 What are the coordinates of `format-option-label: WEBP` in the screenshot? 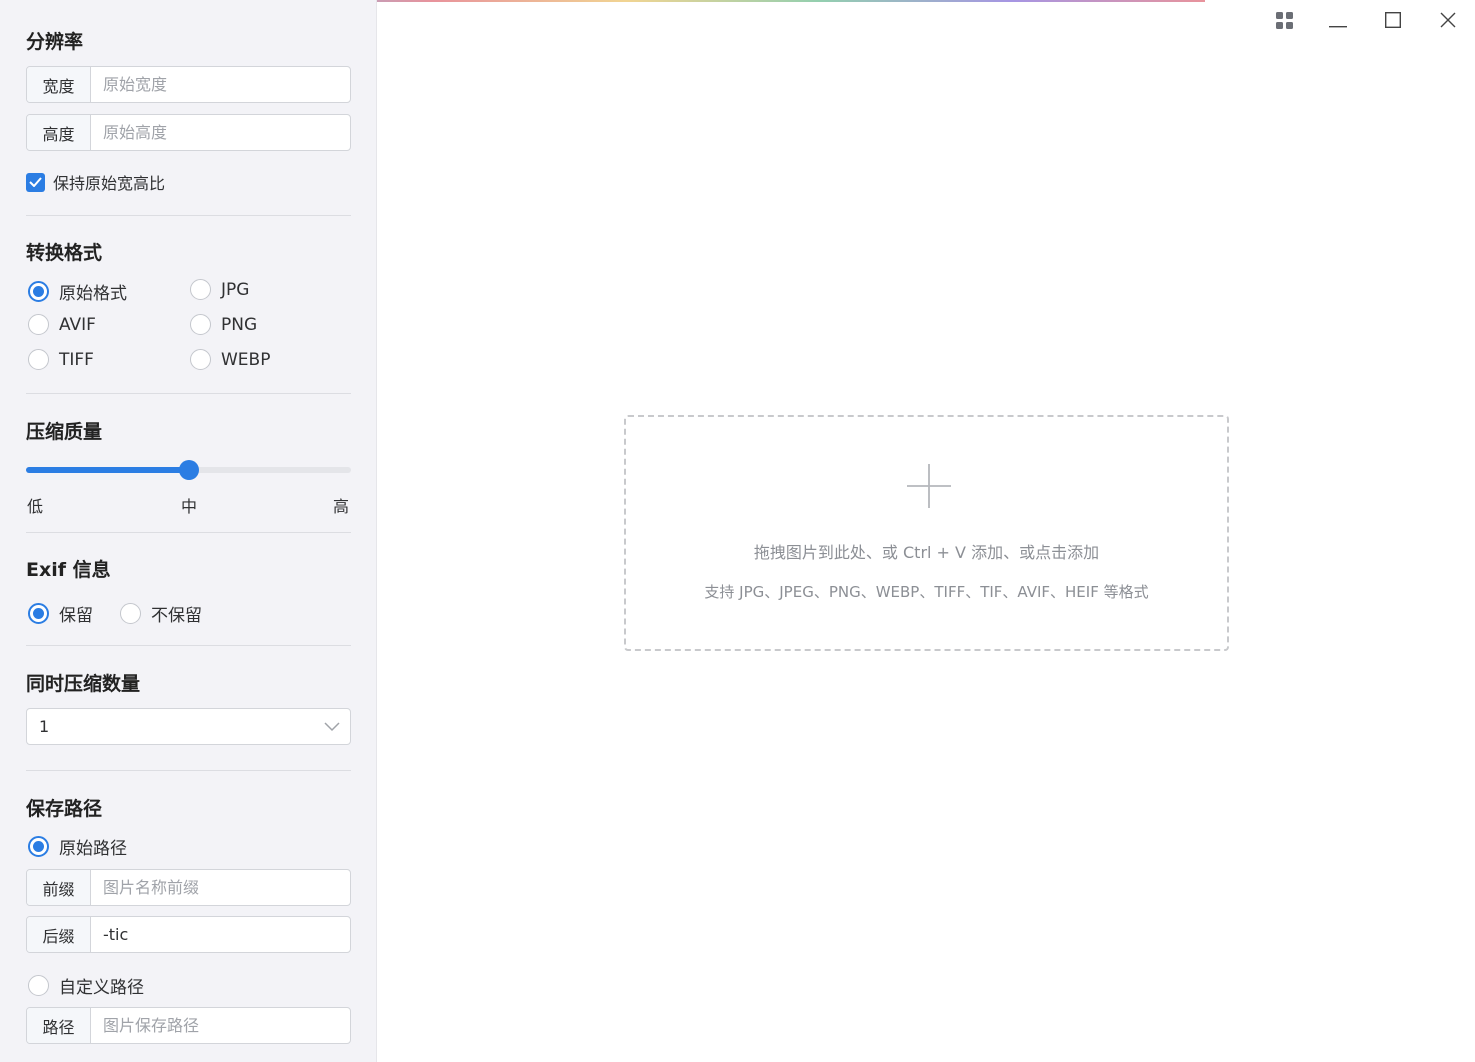 It's located at (246, 359).